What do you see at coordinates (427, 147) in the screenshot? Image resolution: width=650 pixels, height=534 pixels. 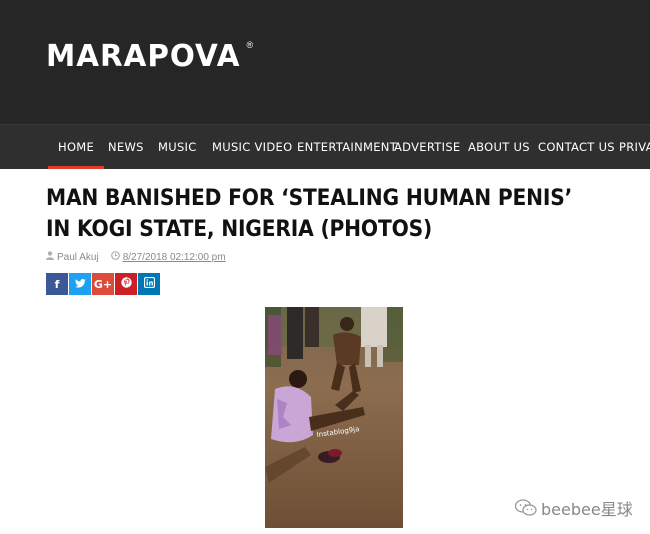 I see `nav-advertise: ADVERTISE` at bounding box center [427, 147].